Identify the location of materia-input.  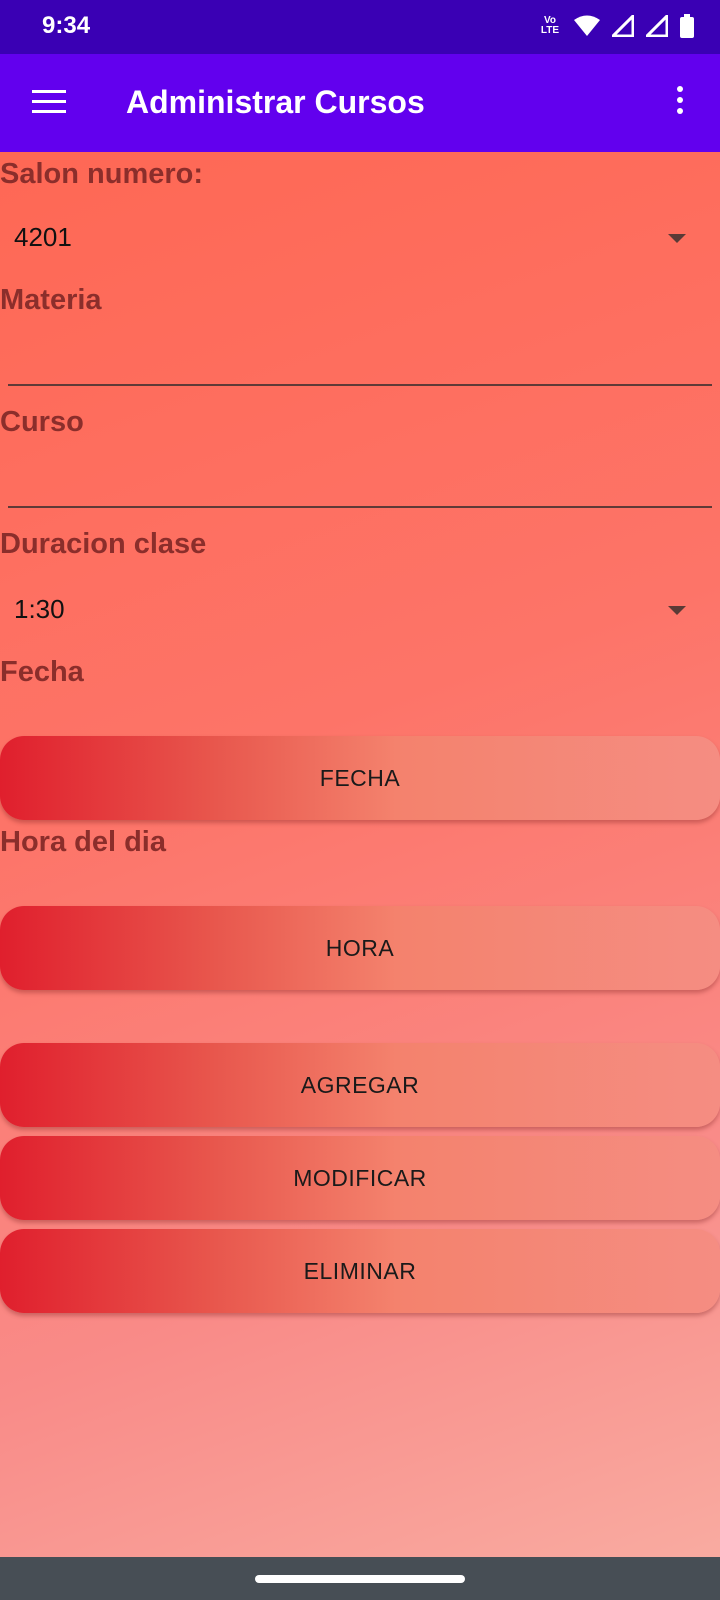
(360, 359).